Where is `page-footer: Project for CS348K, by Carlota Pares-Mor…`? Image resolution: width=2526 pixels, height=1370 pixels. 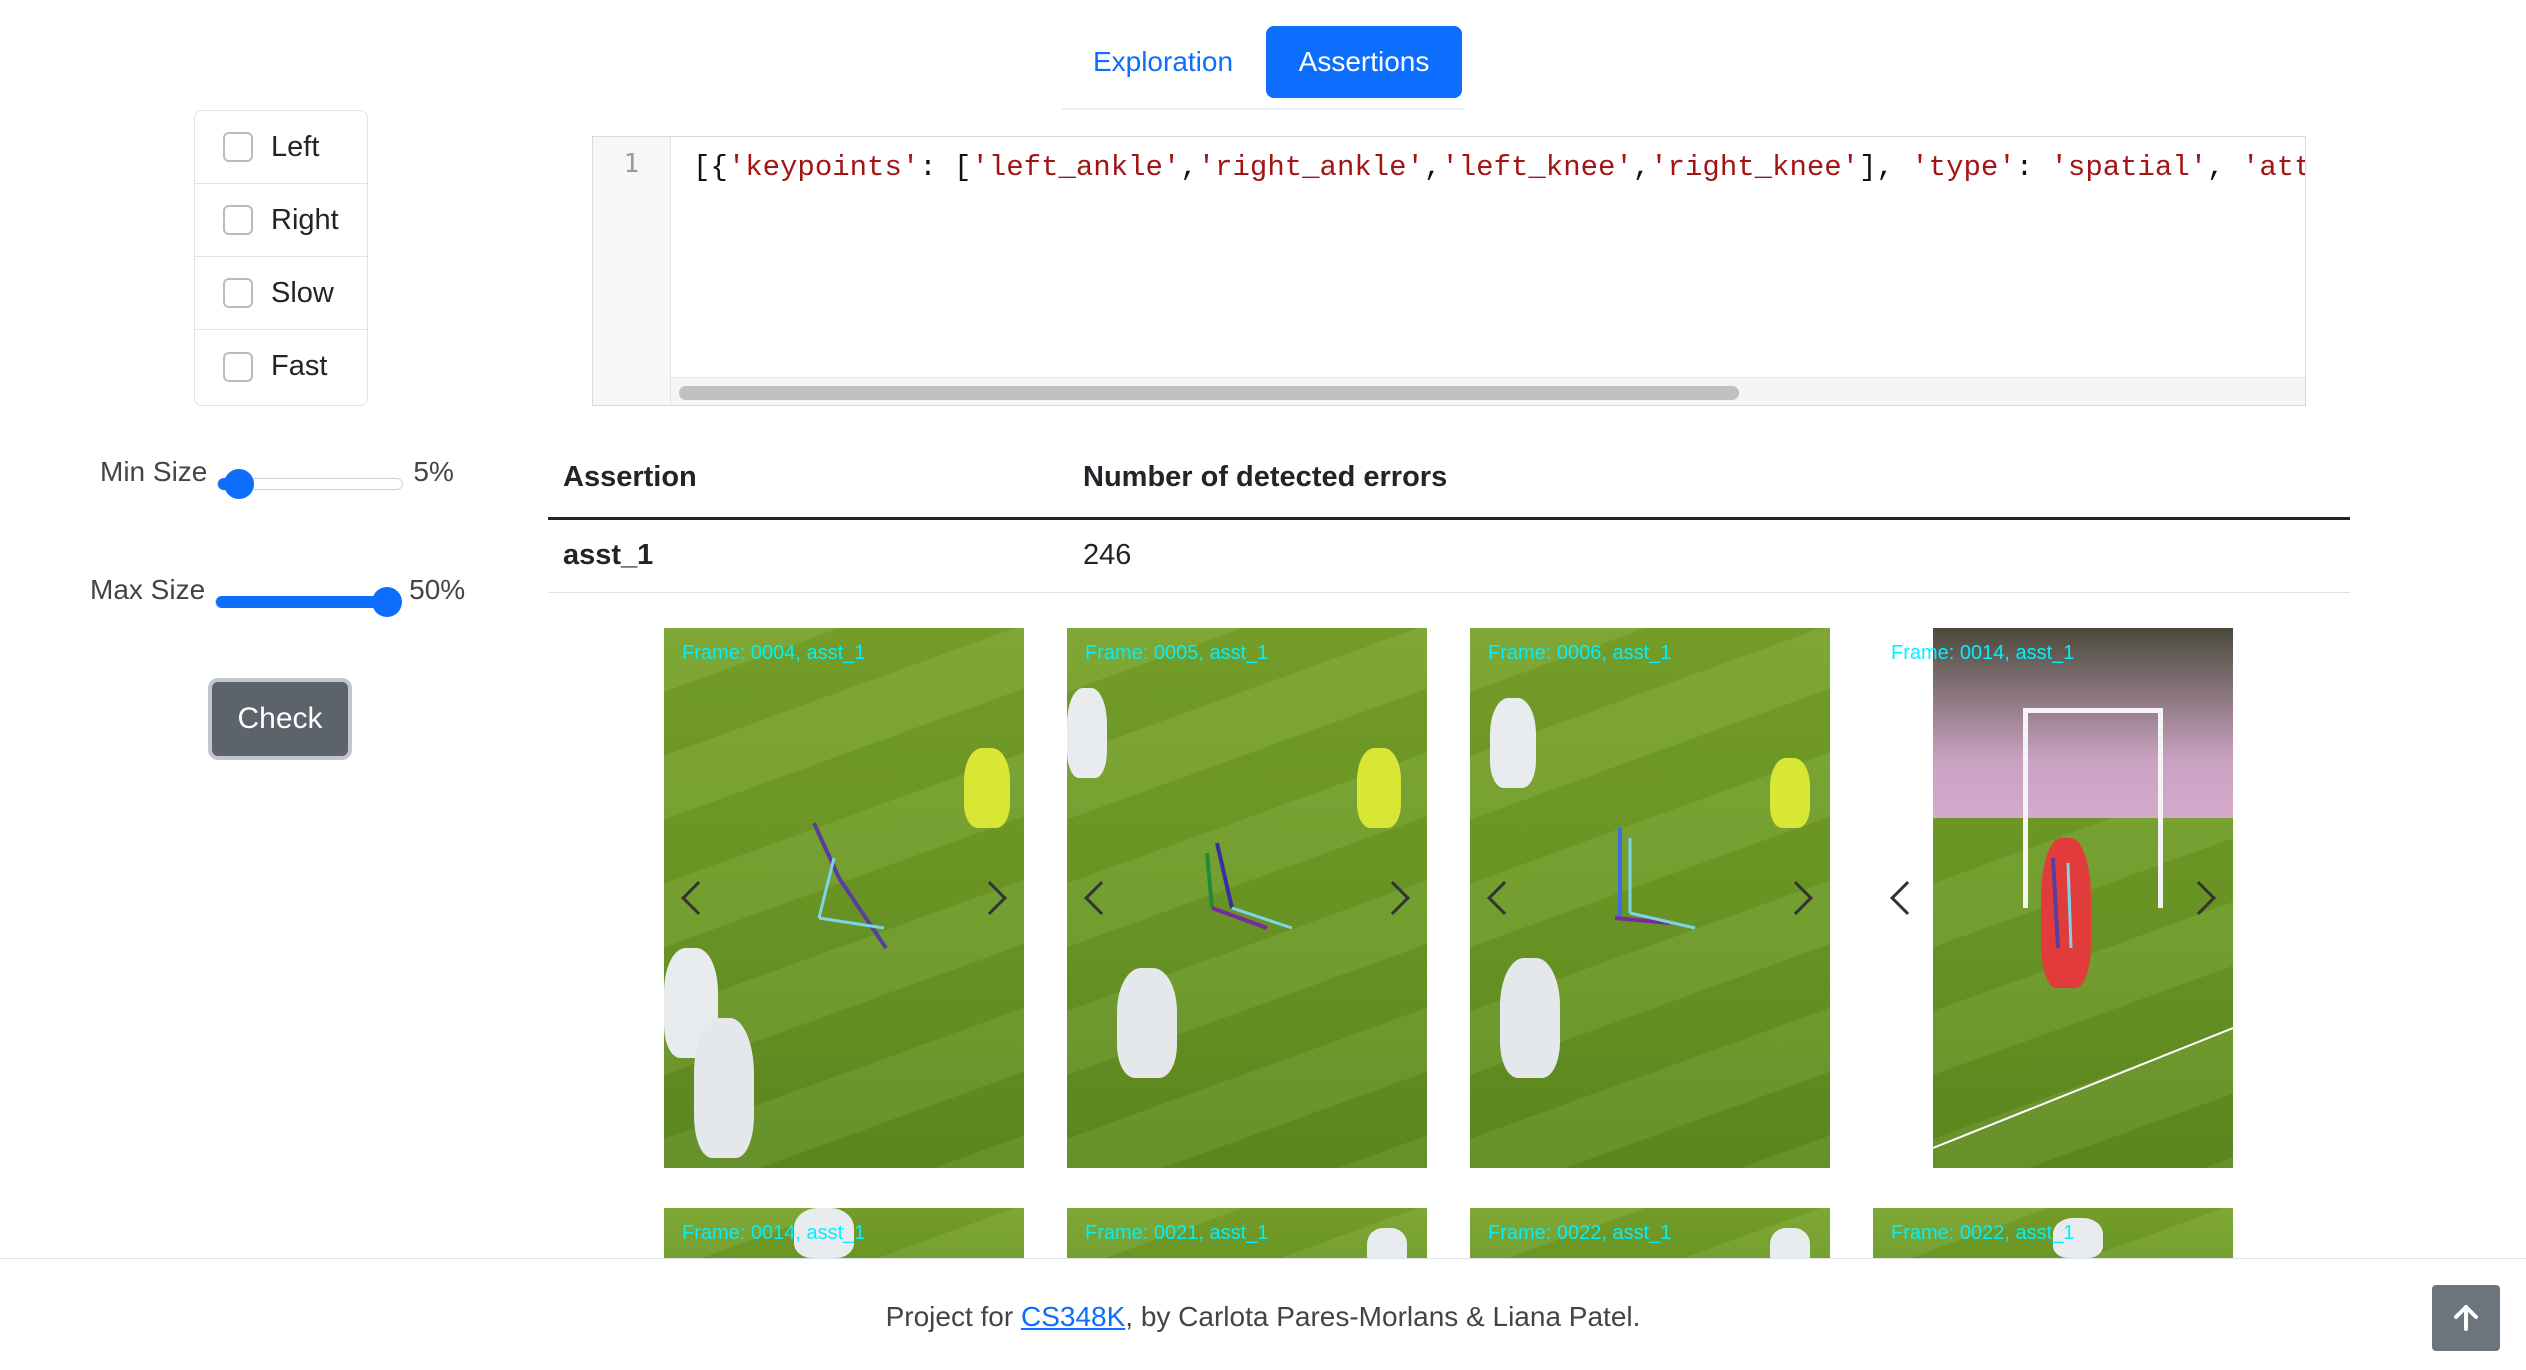 page-footer: Project for CS348K, by Carlota Pares-Mor… is located at coordinates (1263, 1314).